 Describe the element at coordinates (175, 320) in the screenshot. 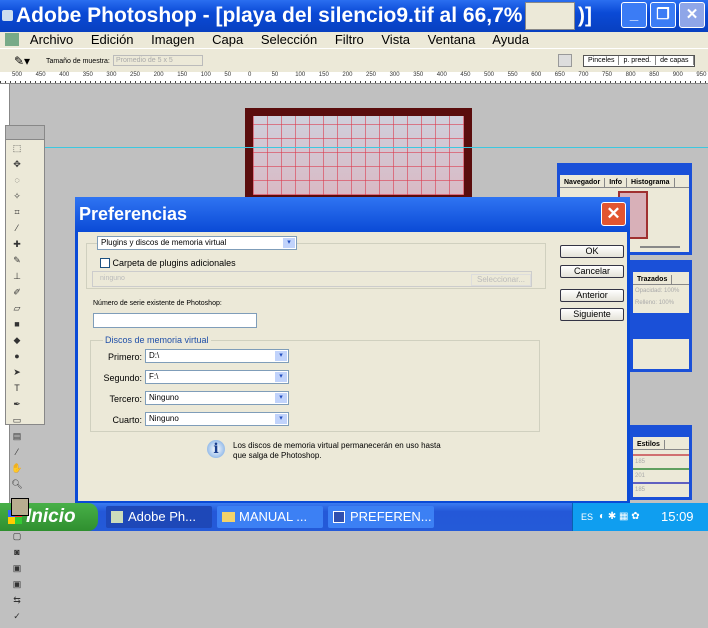

I see `serial-input` at that location.